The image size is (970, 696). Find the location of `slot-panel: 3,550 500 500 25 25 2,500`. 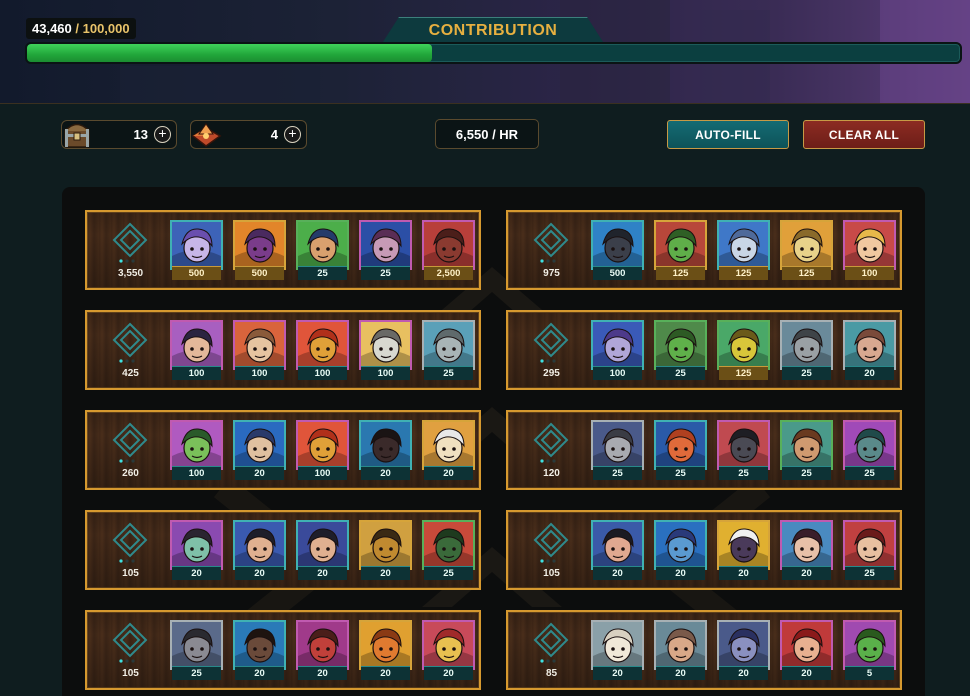

slot-panel: 3,550 500 500 25 25 2,500 is located at coordinates (283, 250).